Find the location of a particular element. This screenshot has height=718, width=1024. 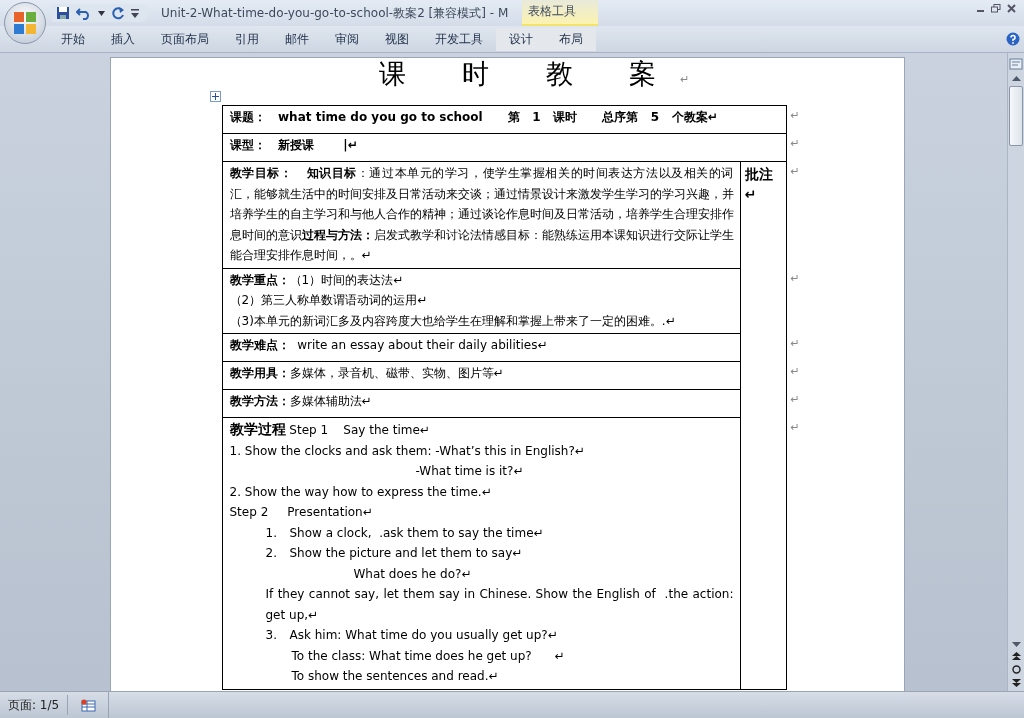

scroll-down-icon is located at coordinates (1016, 644).